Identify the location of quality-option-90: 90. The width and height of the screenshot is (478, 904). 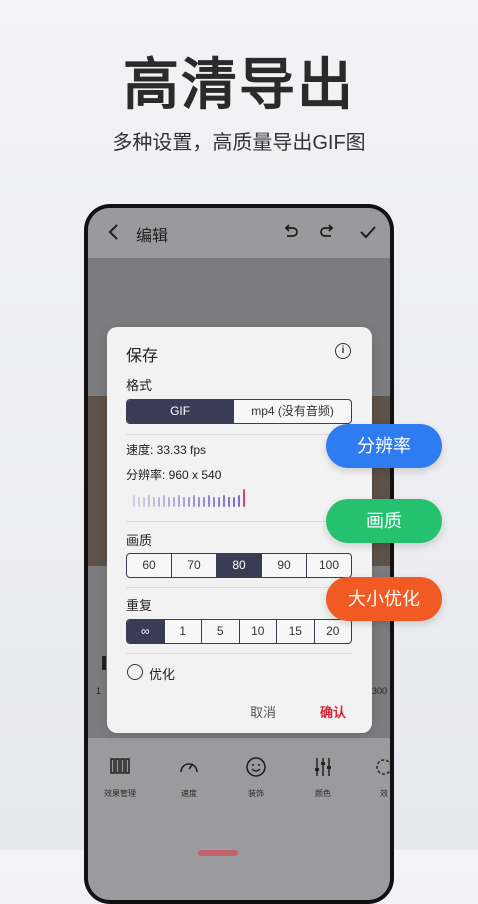
(283, 565).